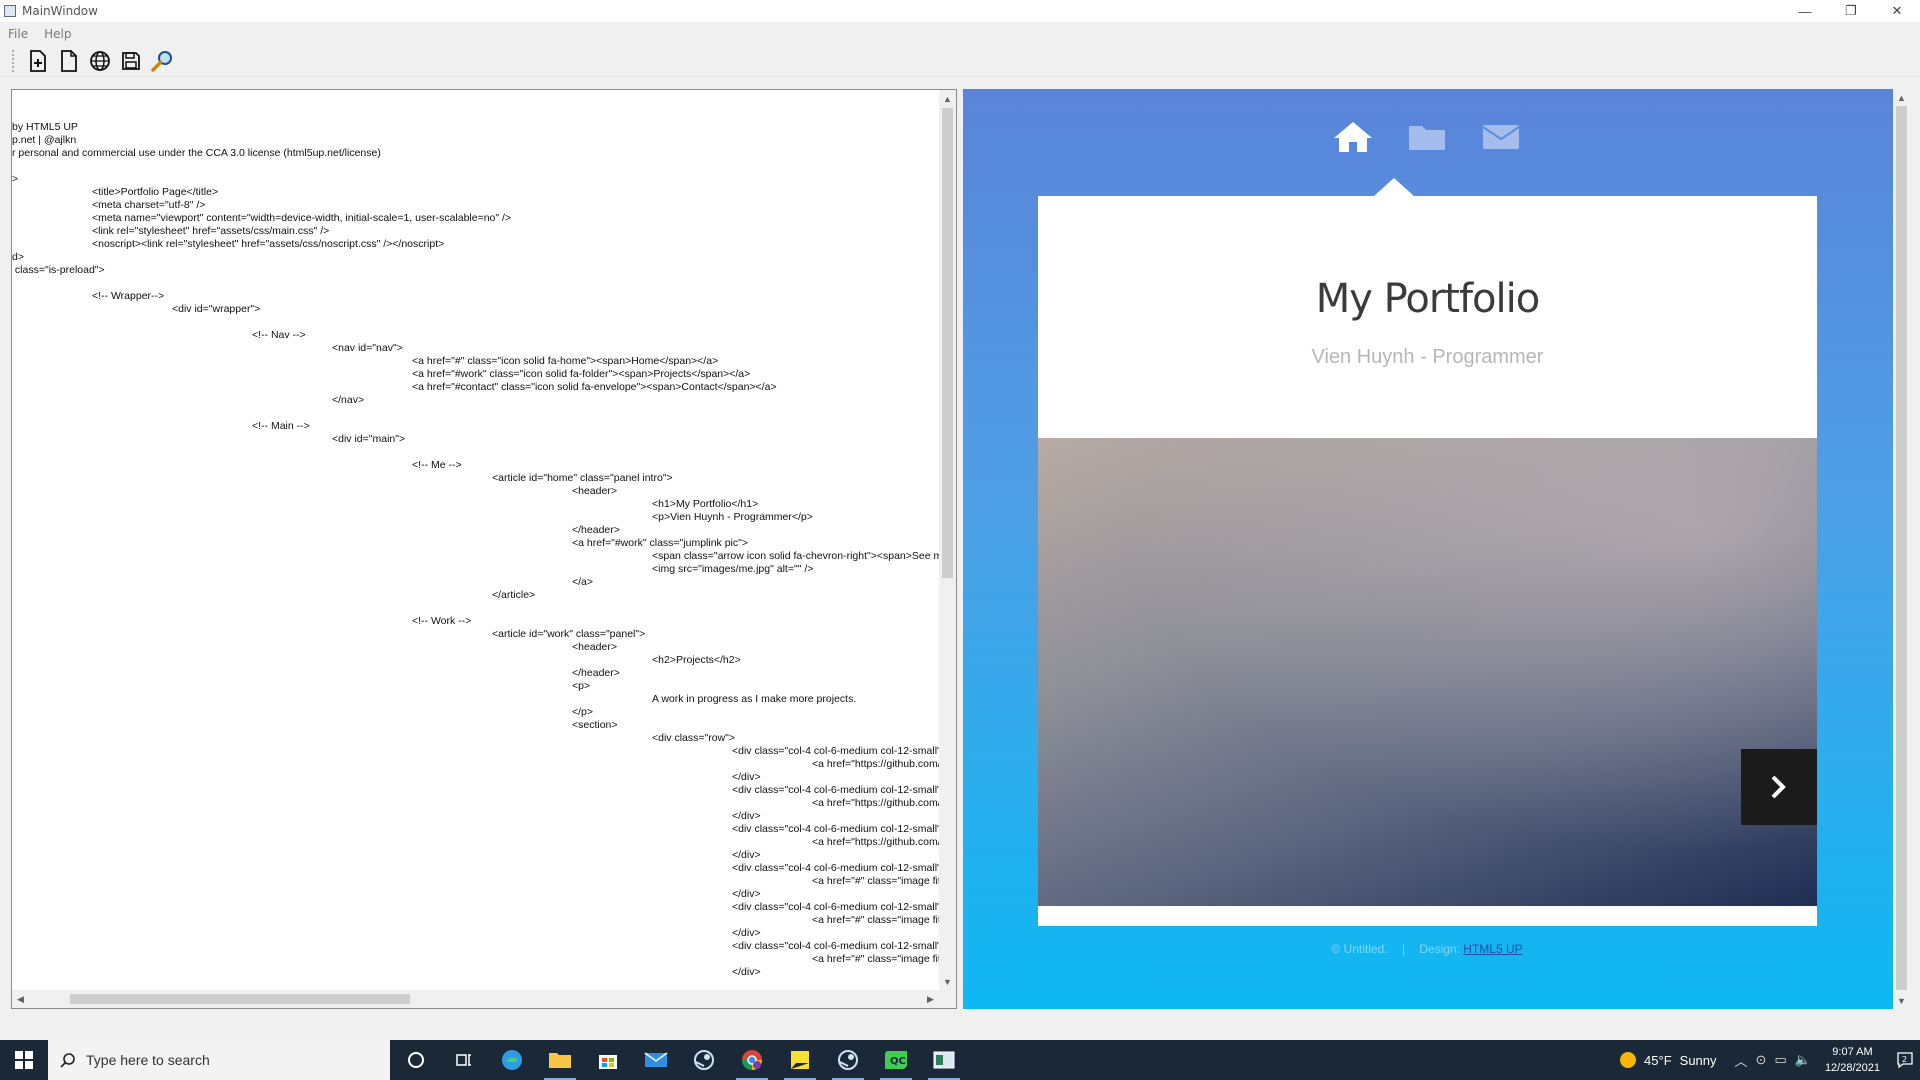  I want to click on code-line: <a href="#work" class="jumplink pic">, so click(660, 543).